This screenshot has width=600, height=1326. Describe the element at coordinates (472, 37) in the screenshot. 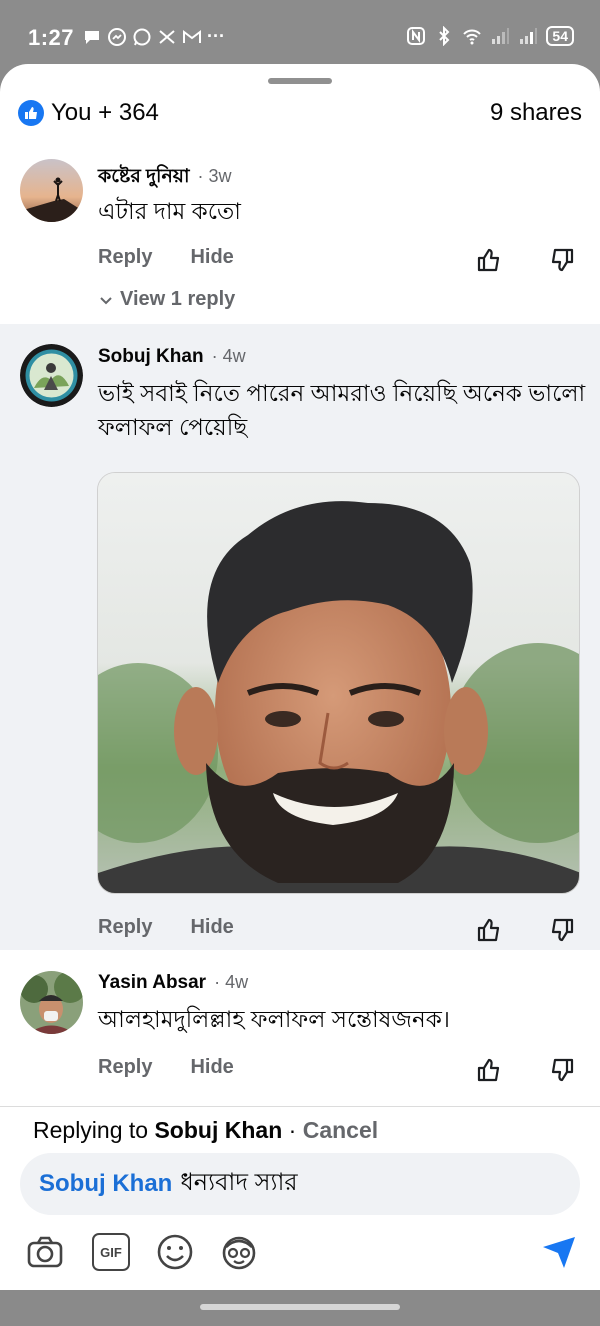

I see `wifi-icon` at that location.